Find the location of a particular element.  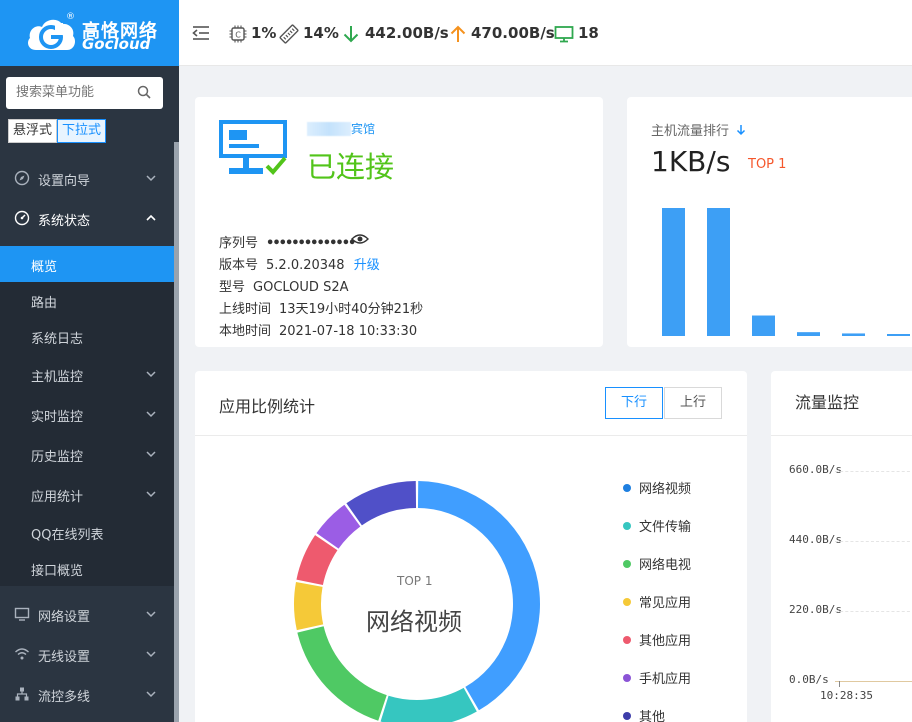

model-row: 型号 GOCLOUD S2A is located at coordinates (283, 285).